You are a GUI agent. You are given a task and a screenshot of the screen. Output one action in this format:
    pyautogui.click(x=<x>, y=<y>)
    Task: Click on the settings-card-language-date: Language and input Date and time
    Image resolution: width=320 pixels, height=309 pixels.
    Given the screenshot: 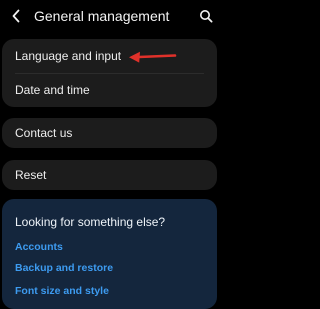 What is the action you would take?
    pyautogui.click(x=109, y=73)
    